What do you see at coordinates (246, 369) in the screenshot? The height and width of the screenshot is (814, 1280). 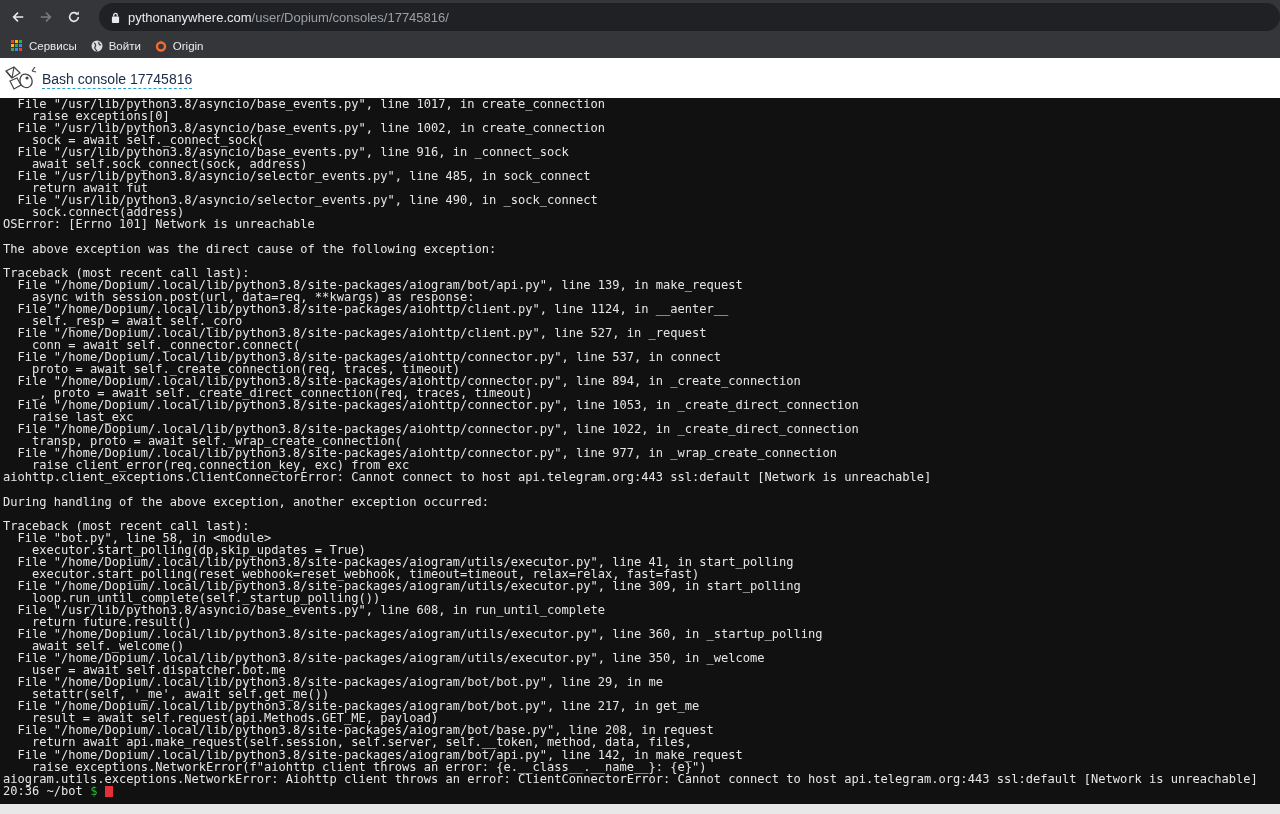 I see `console-line: proto = await self._create_connection(req, traces, timeout)` at bounding box center [246, 369].